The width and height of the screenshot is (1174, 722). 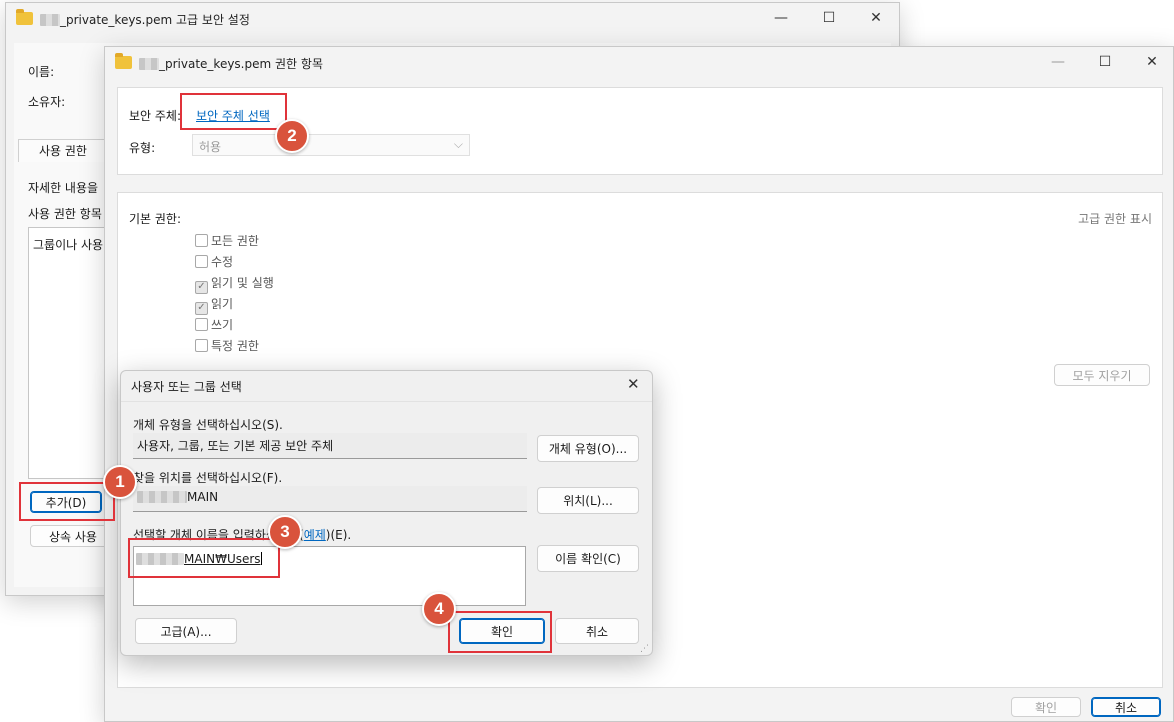 I want to click on permission-checkbox-label: 모든 권한, so click(x=235, y=241).